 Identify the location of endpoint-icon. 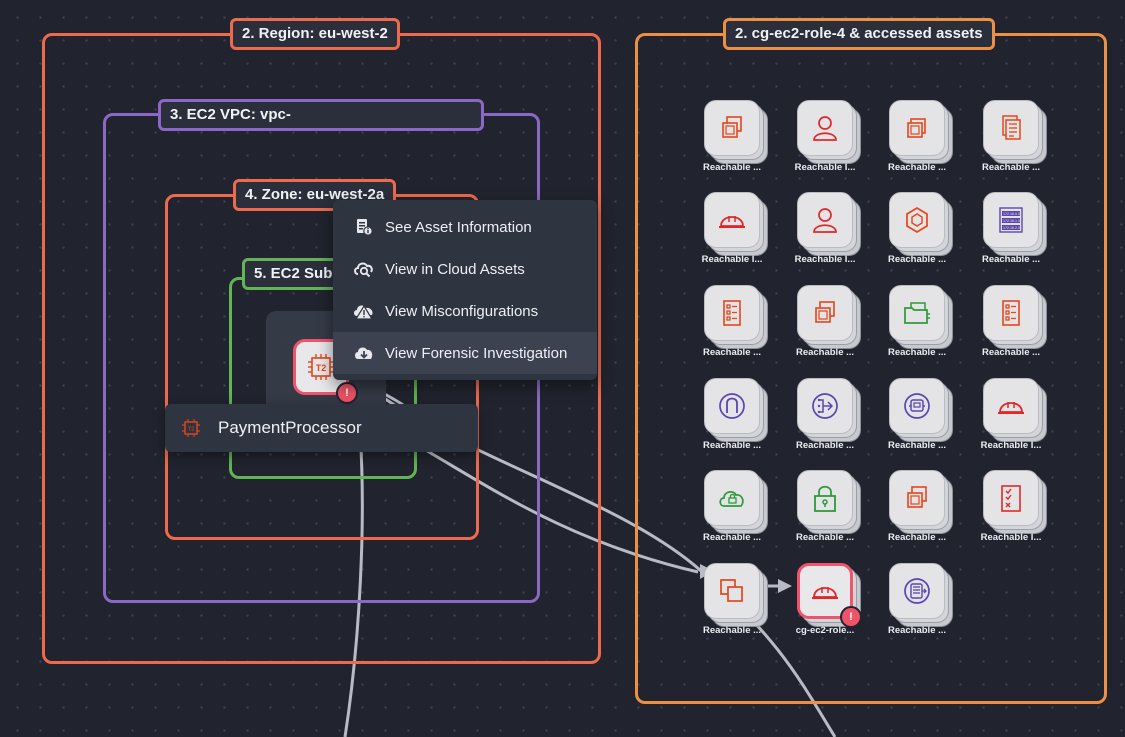
(917, 406).